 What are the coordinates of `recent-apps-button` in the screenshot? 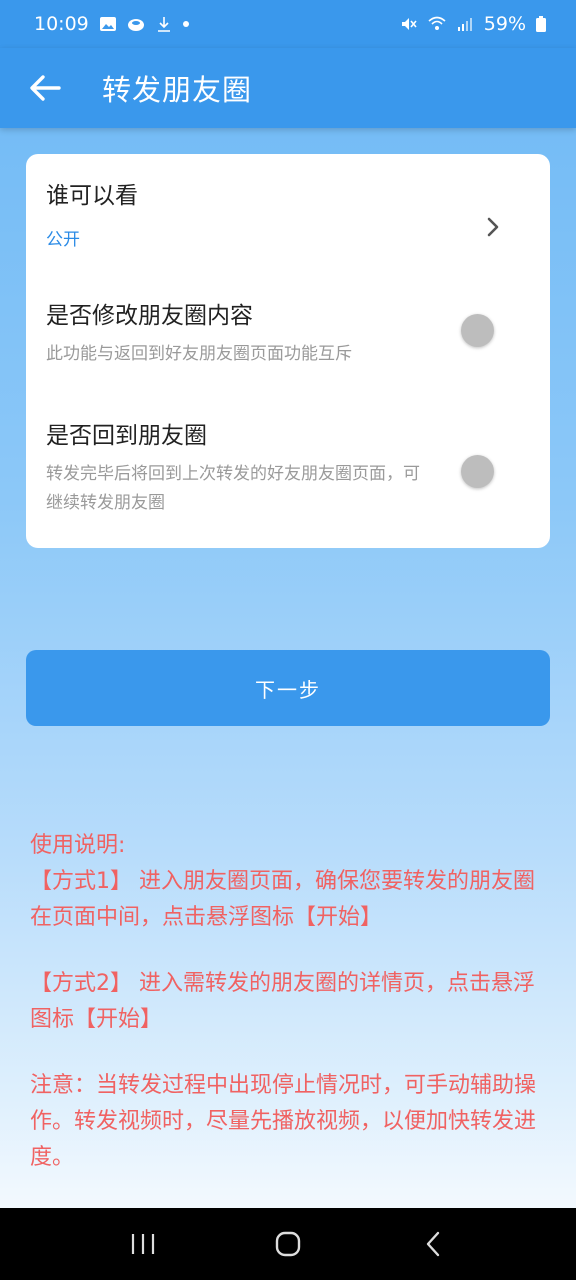 It's located at (143, 1244).